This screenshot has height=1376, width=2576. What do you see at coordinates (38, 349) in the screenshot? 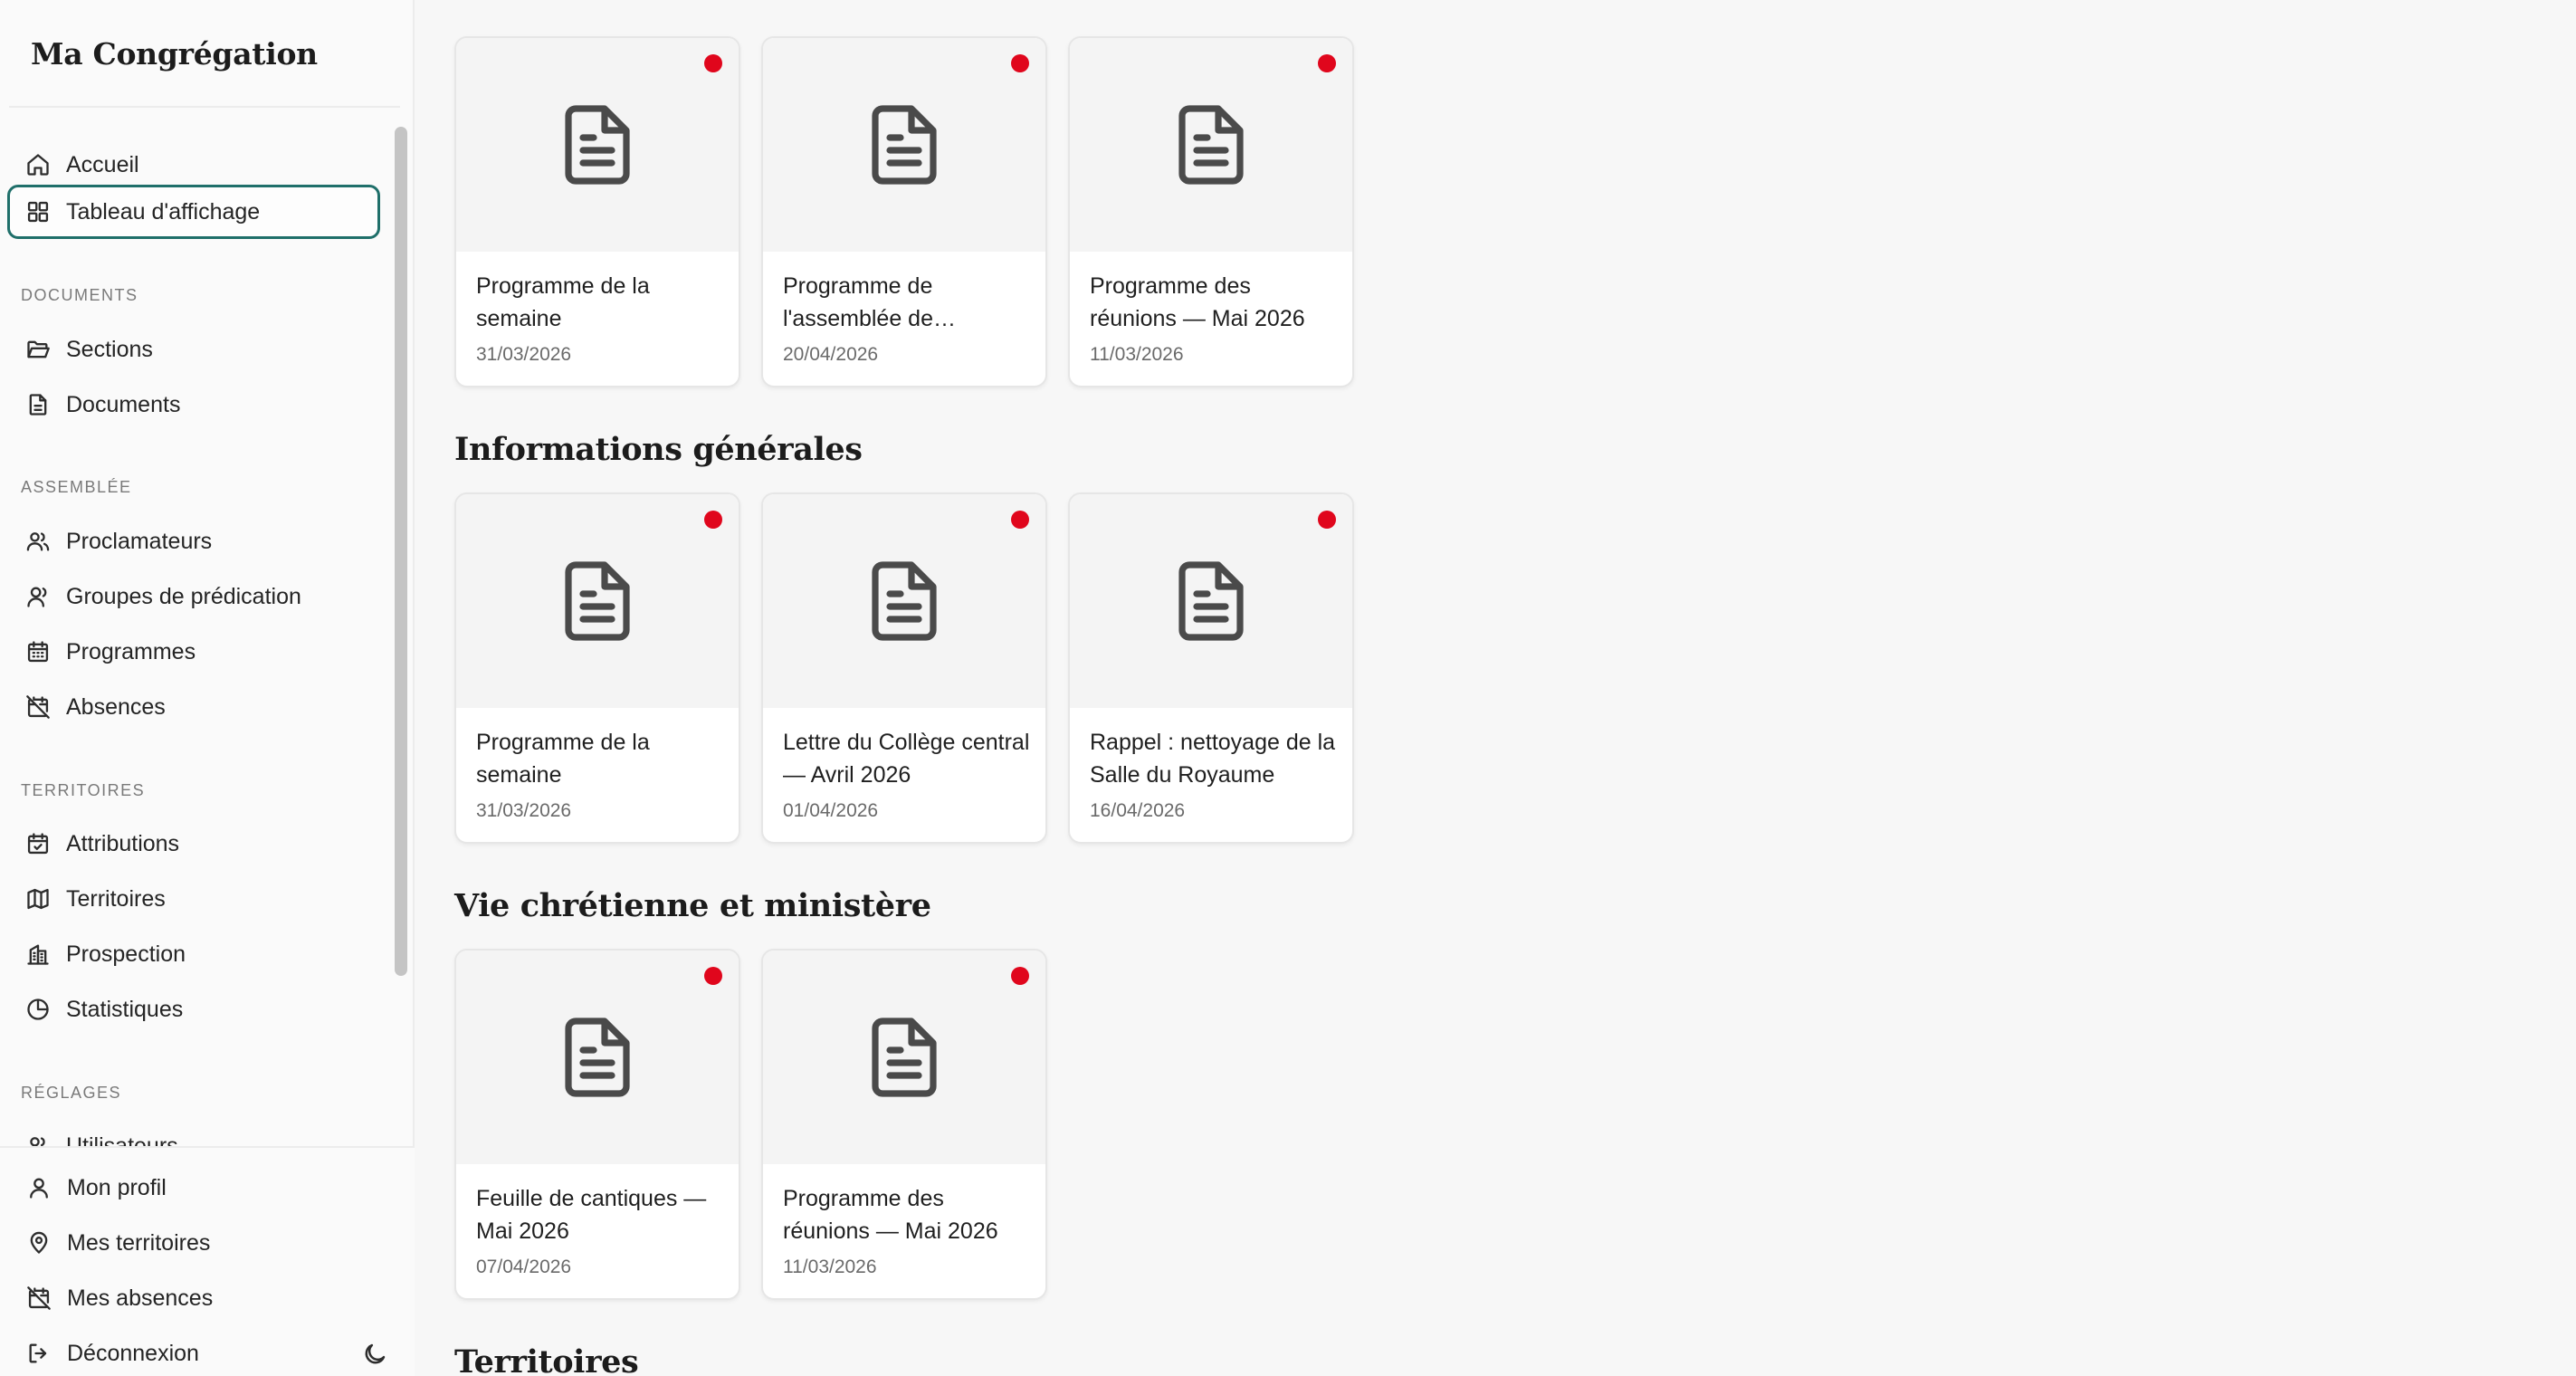
I see `folder-open-icon` at bounding box center [38, 349].